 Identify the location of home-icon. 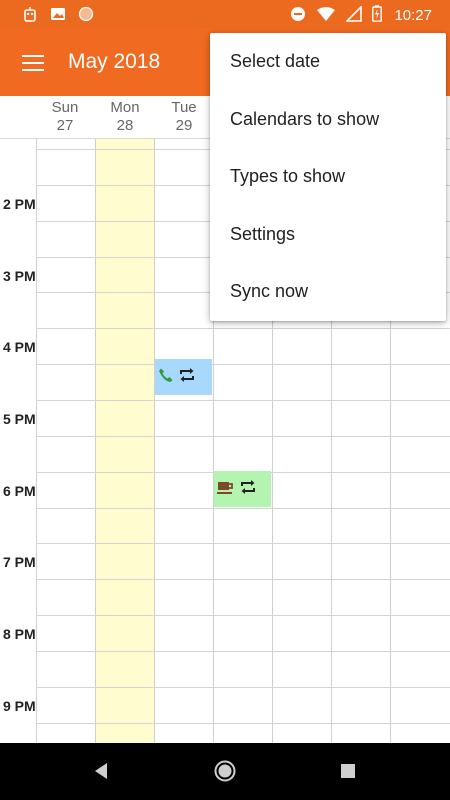
(225, 773).